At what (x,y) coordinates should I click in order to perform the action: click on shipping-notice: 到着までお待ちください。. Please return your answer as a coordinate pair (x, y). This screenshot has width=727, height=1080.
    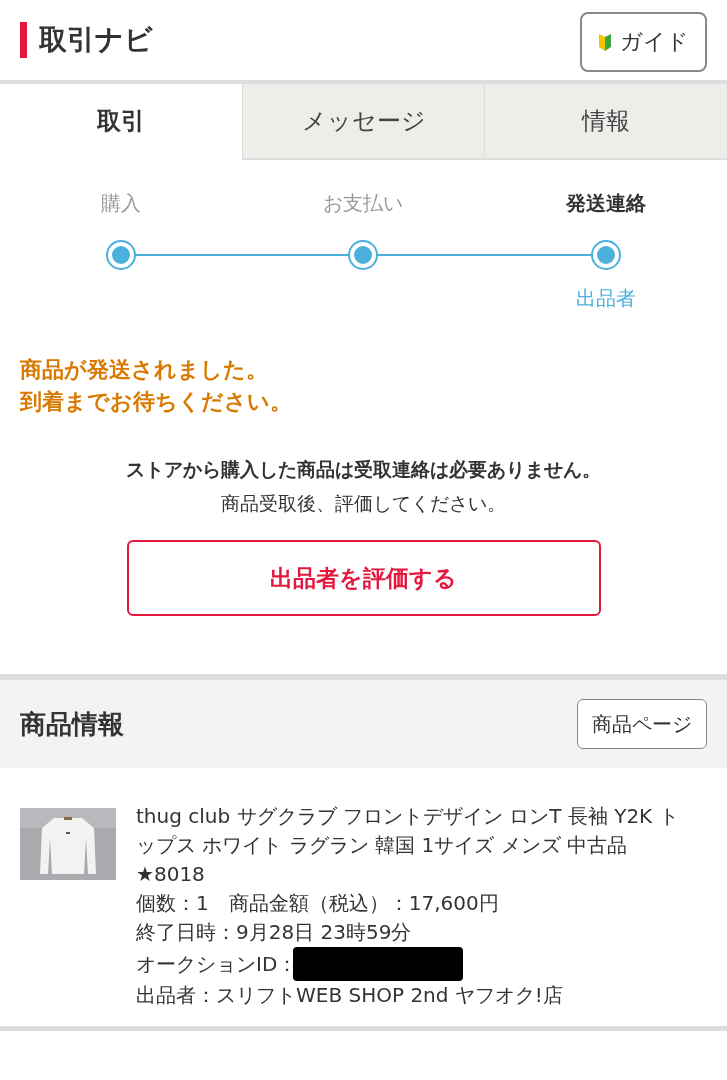
    Looking at the image, I should click on (156, 402).